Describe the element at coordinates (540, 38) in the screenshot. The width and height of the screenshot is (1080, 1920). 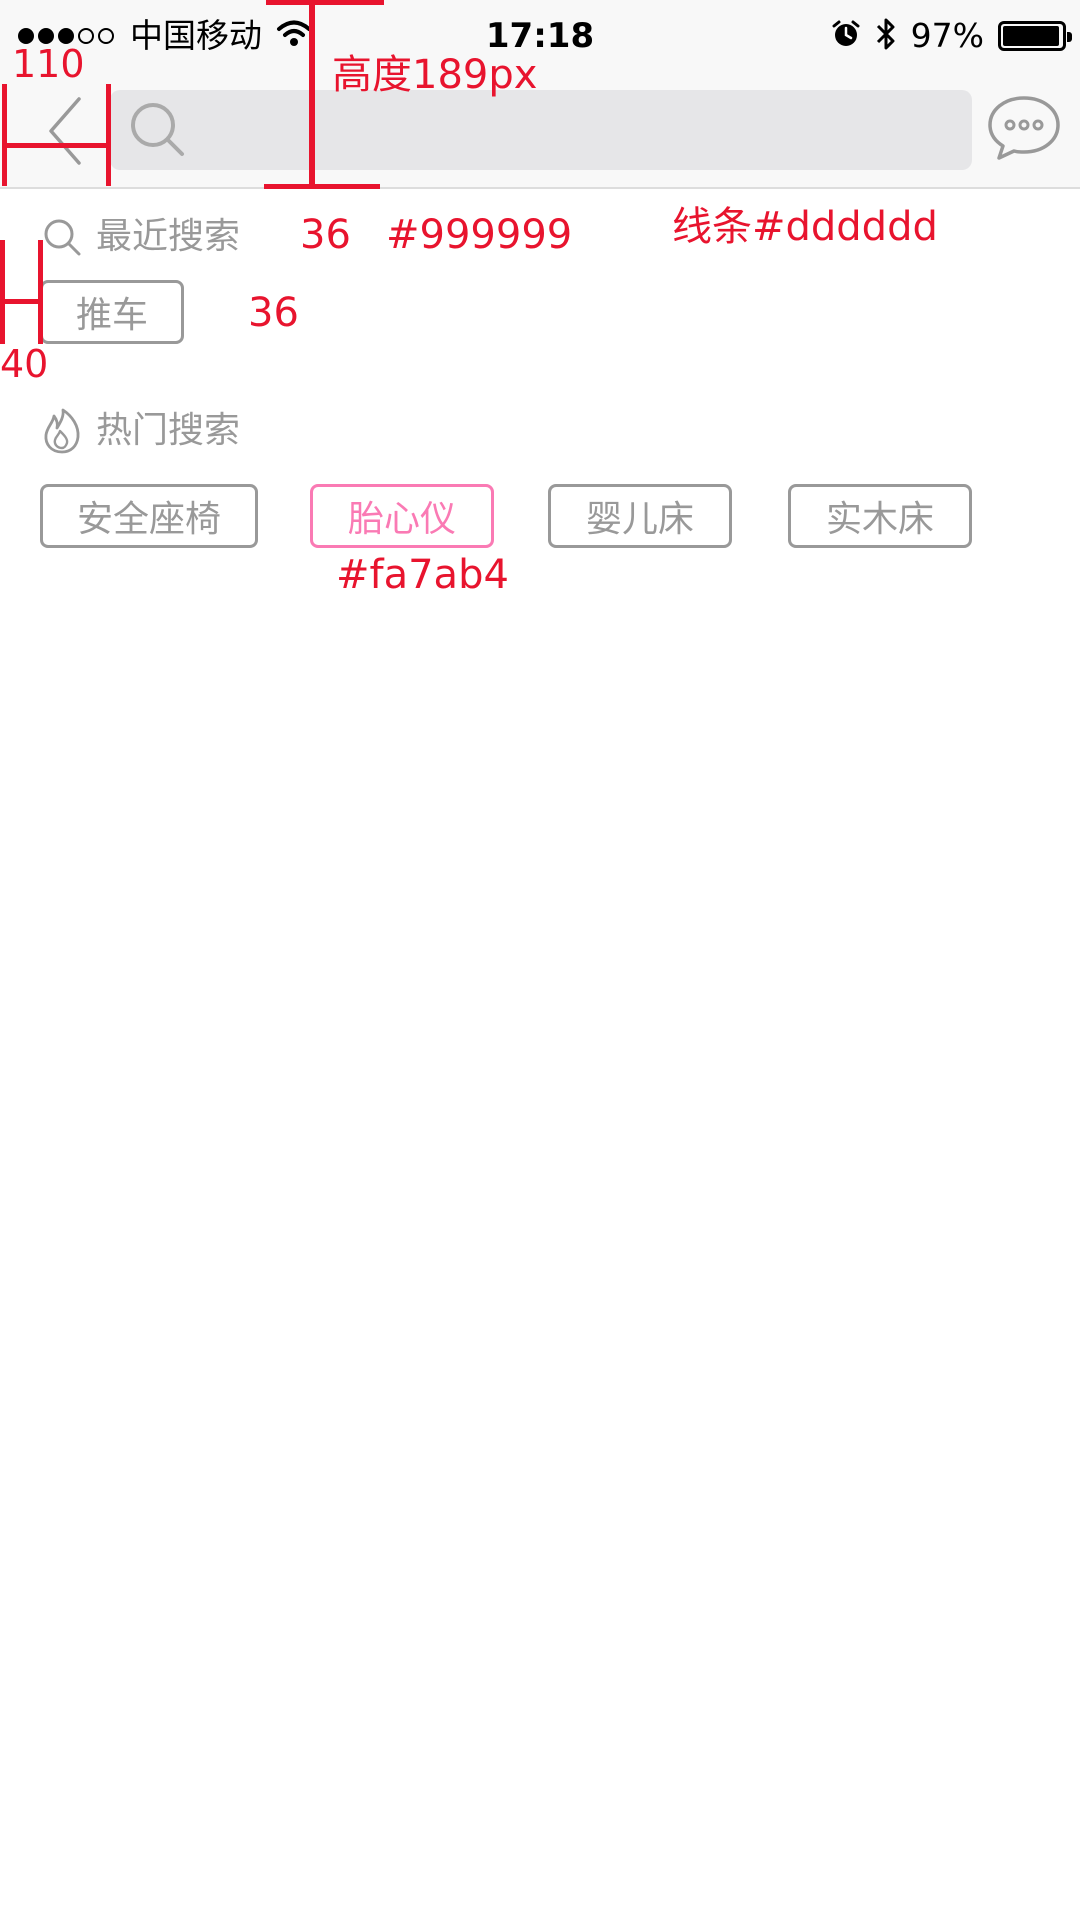
I see `status-bar: 中国移动 17:18 97%` at that location.